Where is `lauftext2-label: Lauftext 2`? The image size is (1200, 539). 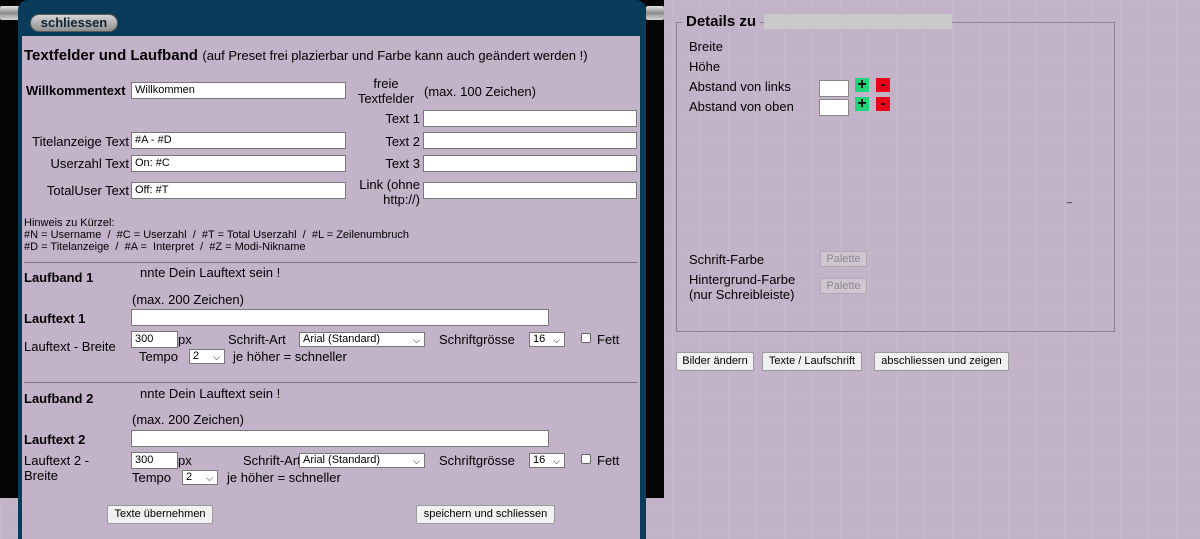 lauftext2-label: Lauftext 2 is located at coordinates (55, 439).